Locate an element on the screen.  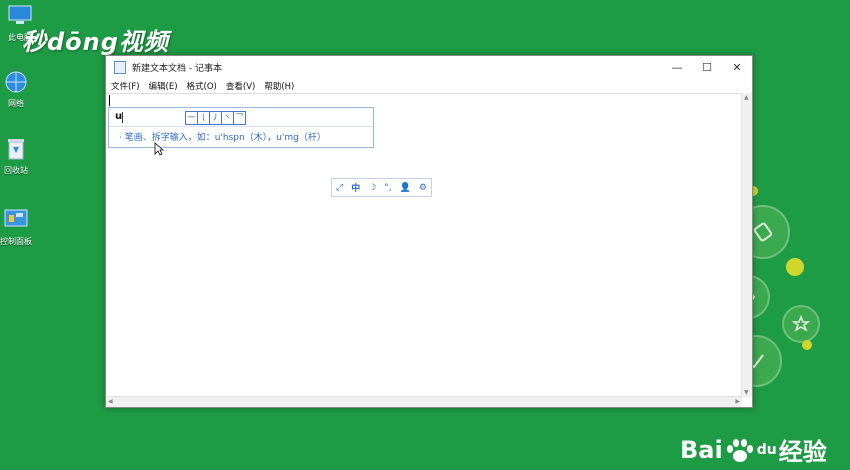
menu-edit: 编辑(E) is located at coordinates (163, 86).